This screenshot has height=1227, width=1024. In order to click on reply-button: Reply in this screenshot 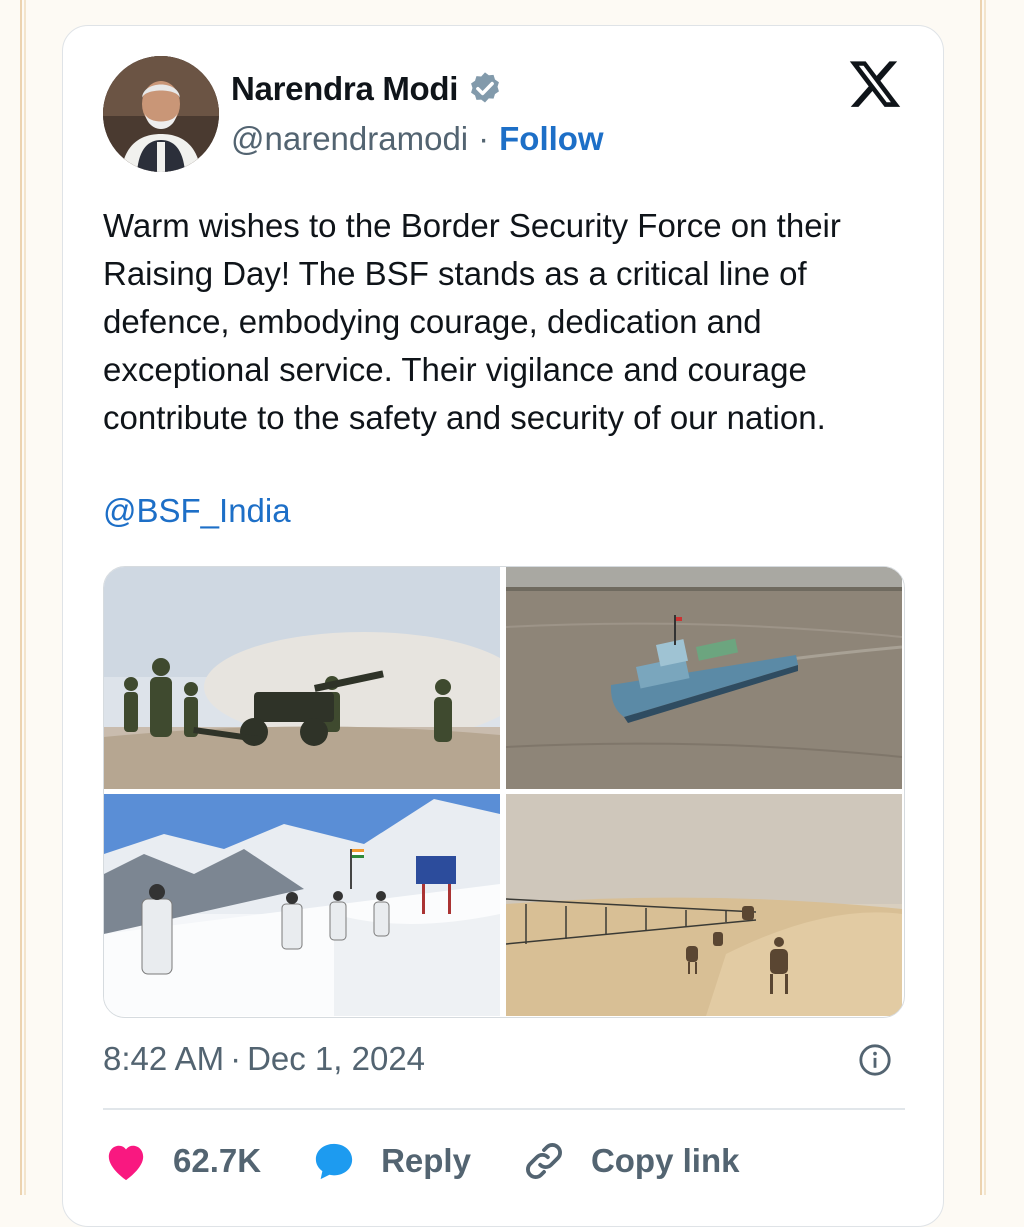, I will do `click(391, 1161)`.